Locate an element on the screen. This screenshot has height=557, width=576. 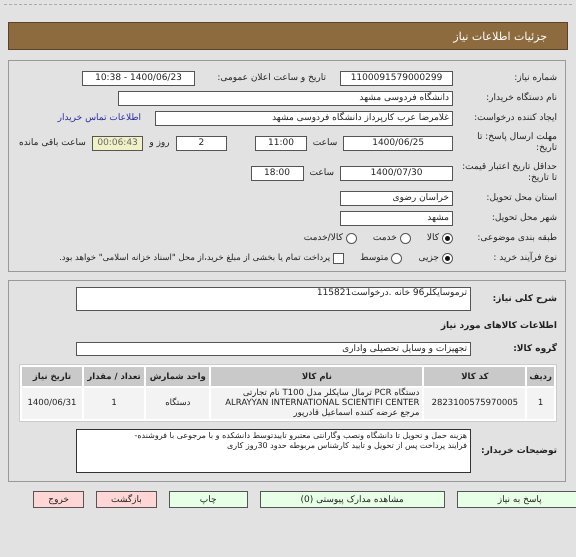
field-label: توضیحات خریدار: is located at coordinates (518, 451).